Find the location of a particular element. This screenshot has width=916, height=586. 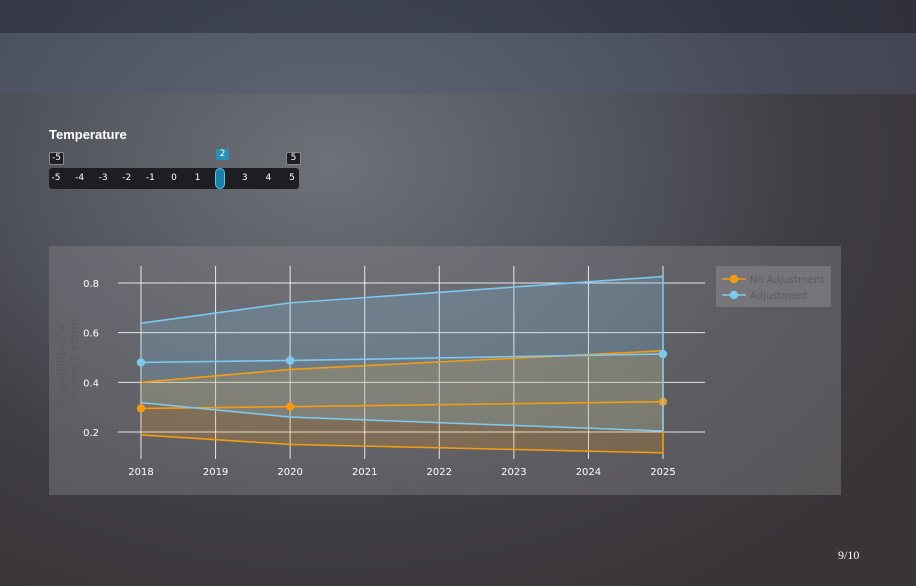

x-tick-label: 2021 is located at coordinates (364, 472).